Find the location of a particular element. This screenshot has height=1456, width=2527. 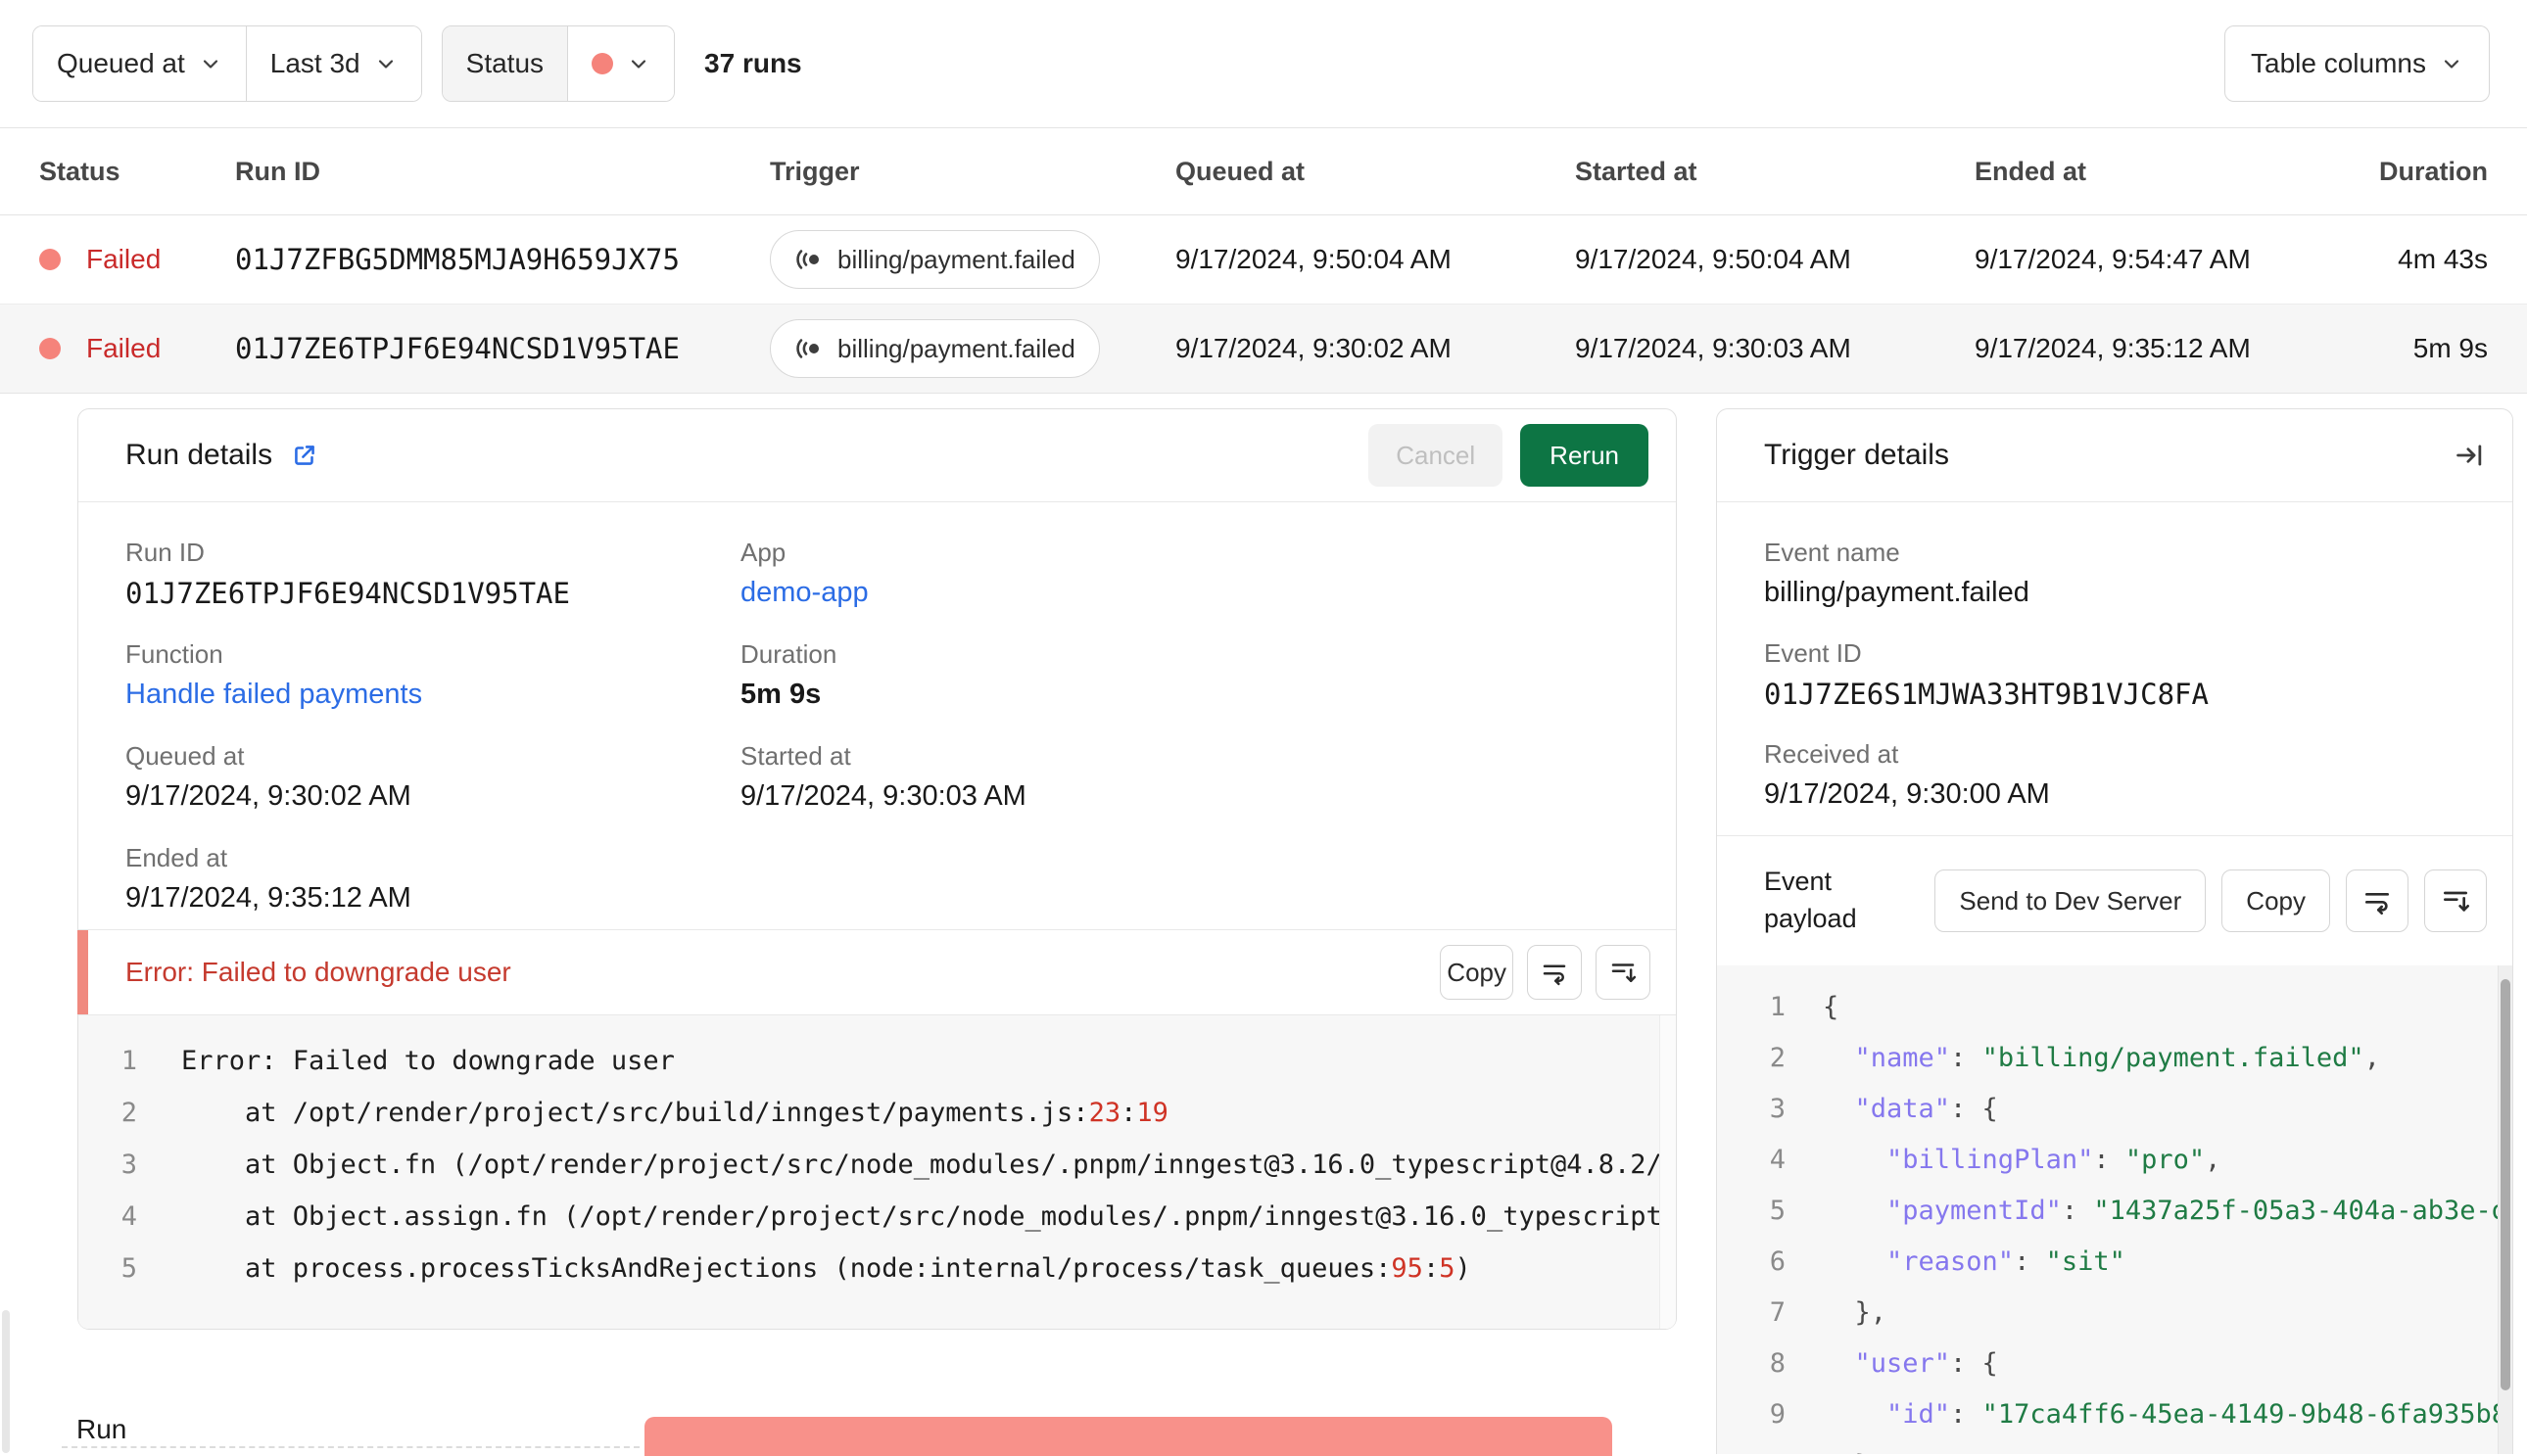

timeline-run-bar is located at coordinates (1128, 1436).